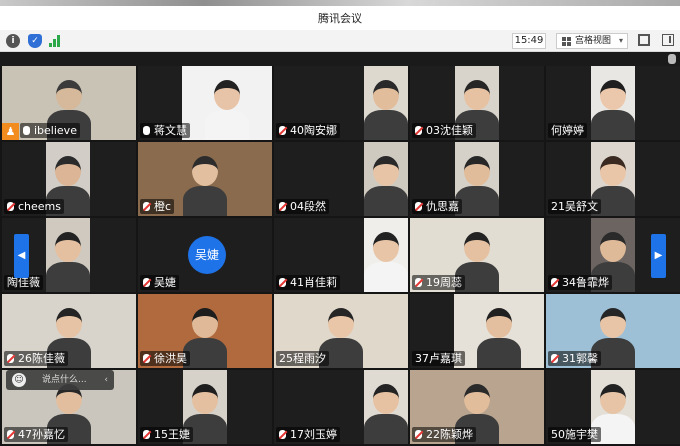  What do you see at coordinates (574, 358) in the screenshot?
I see `participant-name-tag: 31郭馨` at bounding box center [574, 358].